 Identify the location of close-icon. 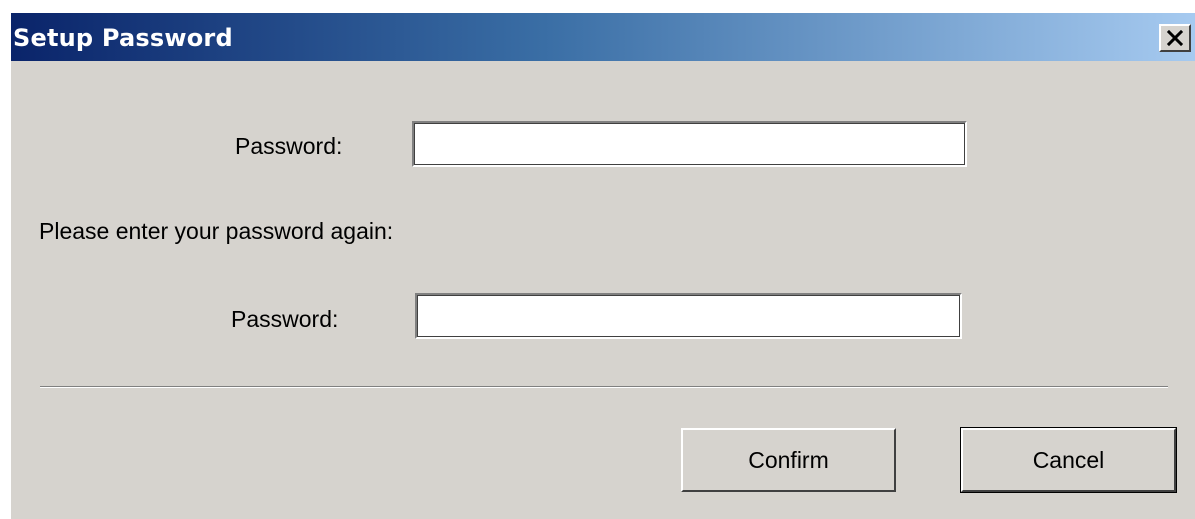
(1175, 38).